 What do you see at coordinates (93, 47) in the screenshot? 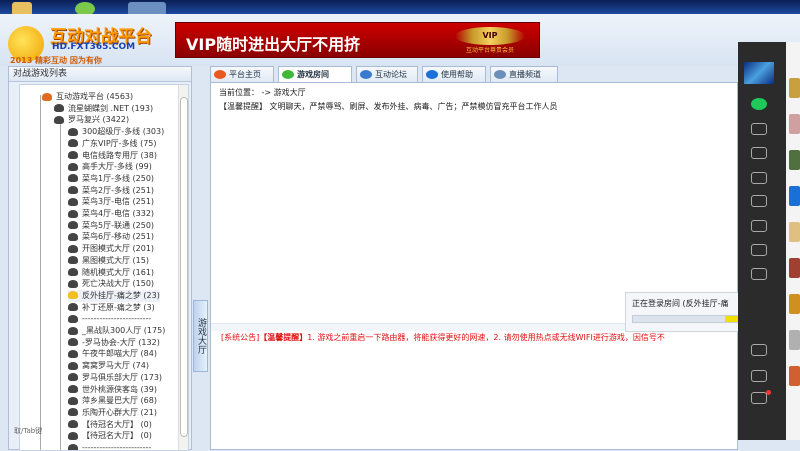
I see `logo-url: HD.FXT365.COM` at bounding box center [93, 47].